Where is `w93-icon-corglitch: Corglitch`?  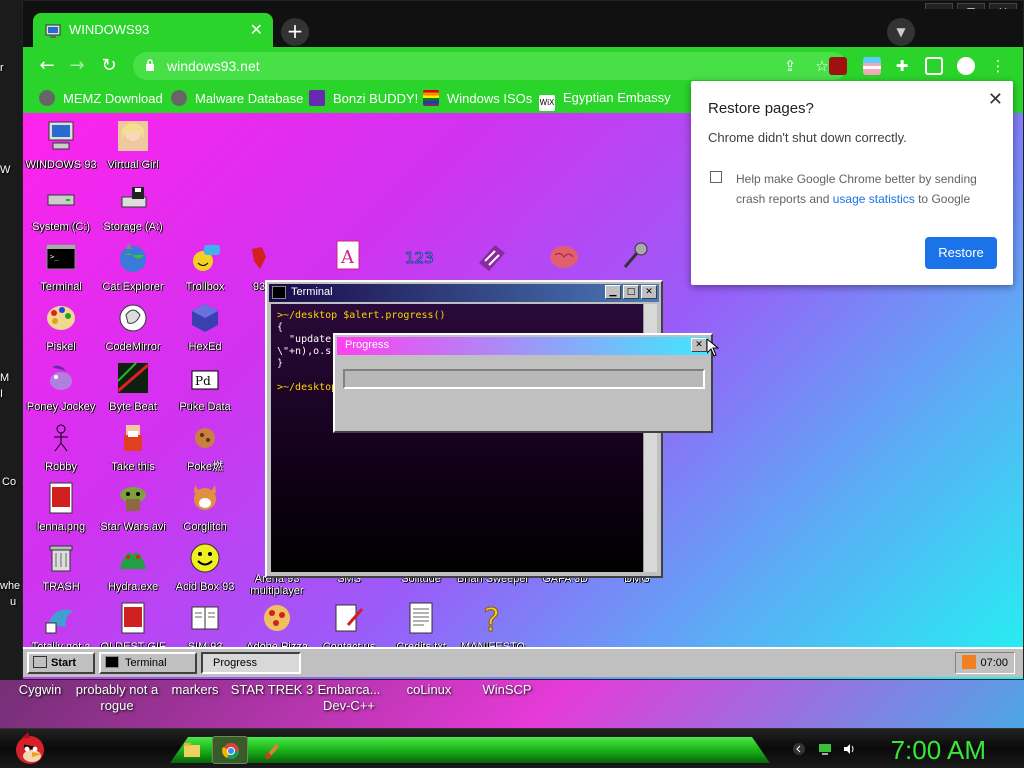 w93-icon-corglitch: Corglitch is located at coordinates (205, 507).